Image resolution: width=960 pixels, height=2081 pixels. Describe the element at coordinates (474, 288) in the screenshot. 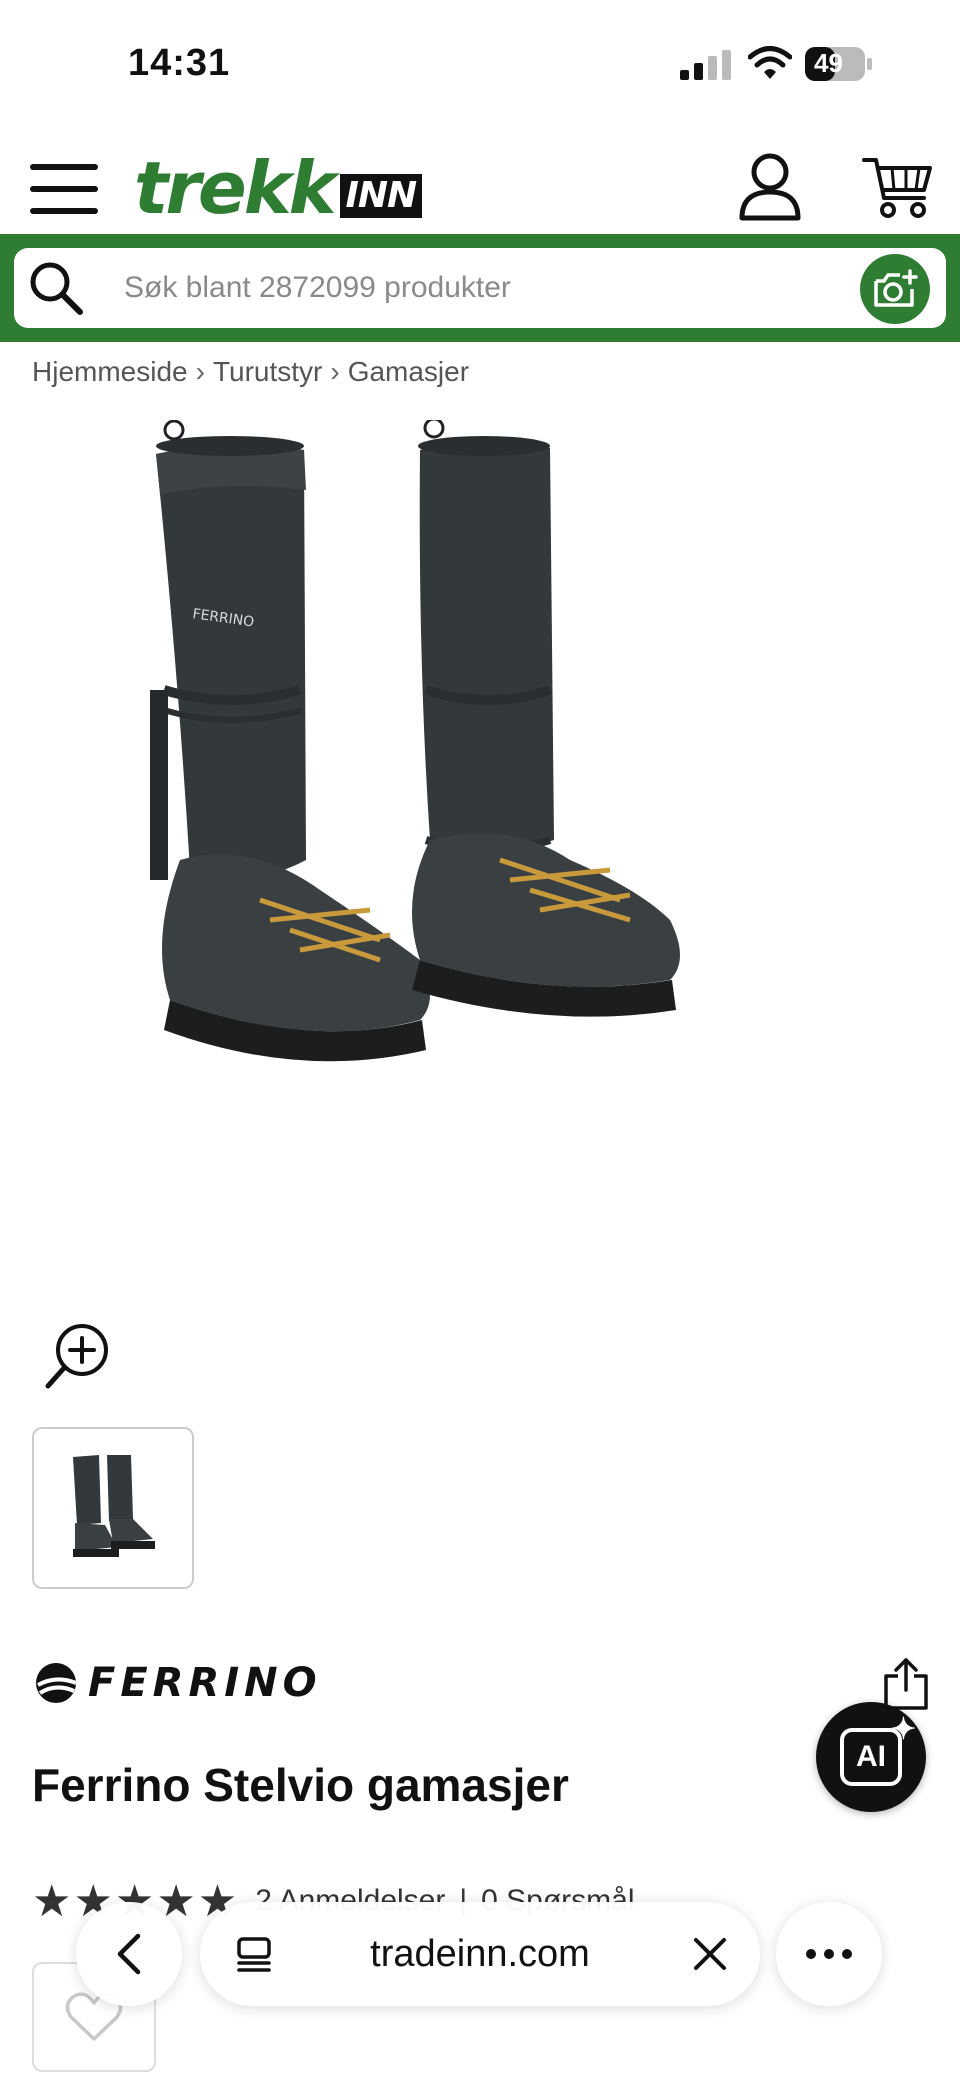

I see `search-input` at that location.